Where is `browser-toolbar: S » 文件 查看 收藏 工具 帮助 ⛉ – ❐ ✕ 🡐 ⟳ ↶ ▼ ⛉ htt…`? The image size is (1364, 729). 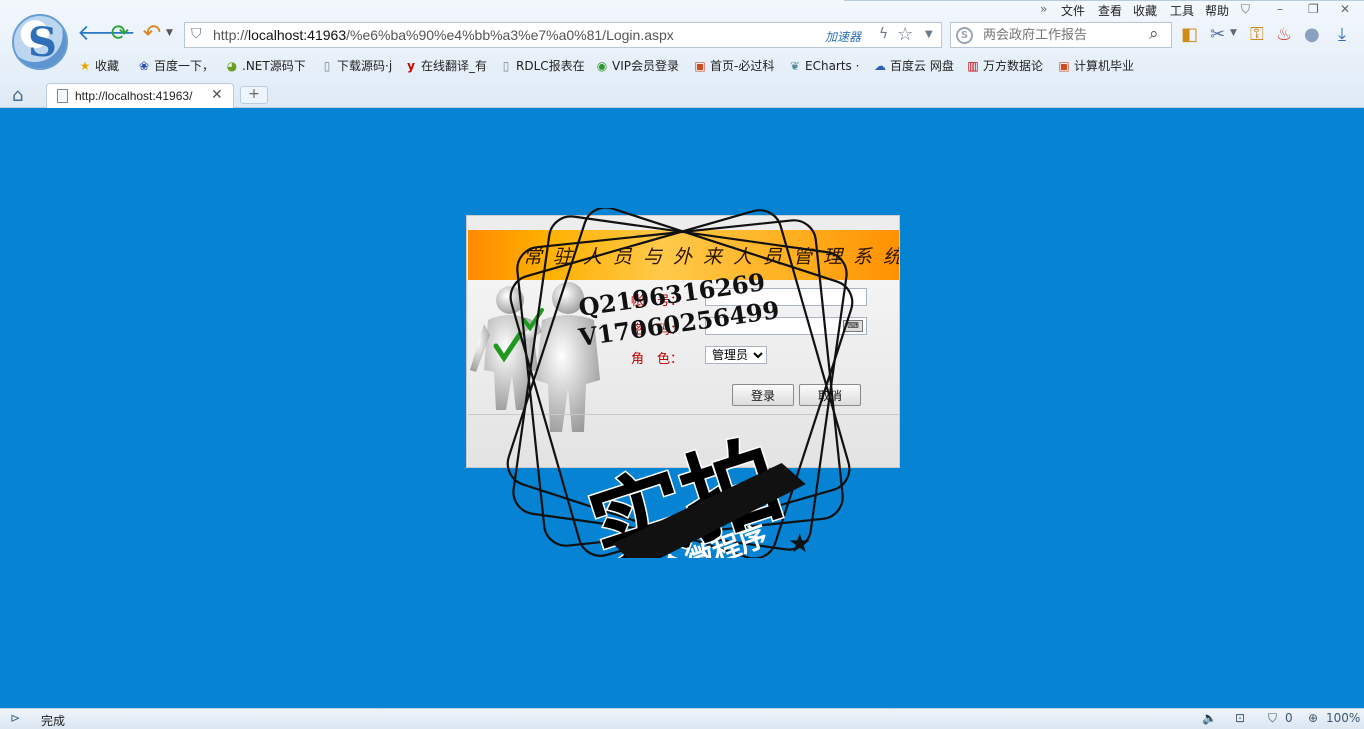 browser-toolbar: S » 文件 查看 收藏 工具 帮助 ⛉ – ❐ ✕ 🡐 ⟳ ↶ ▼ ⛉ htt… is located at coordinates (682, 54).